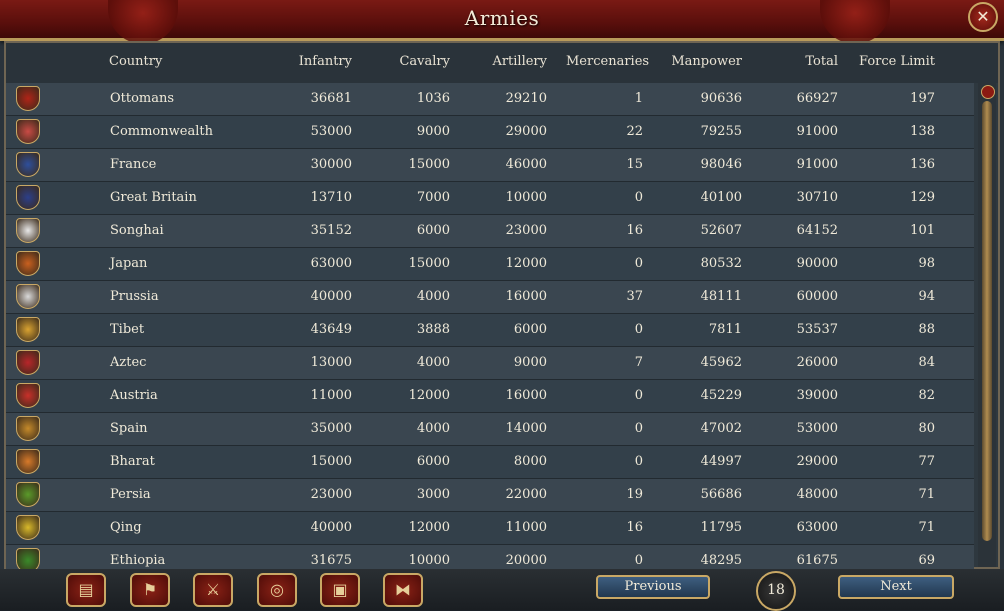 Image resolution: width=1004 pixels, height=611 pixels. I want to click on close-button: ✕, so click(983, 17).